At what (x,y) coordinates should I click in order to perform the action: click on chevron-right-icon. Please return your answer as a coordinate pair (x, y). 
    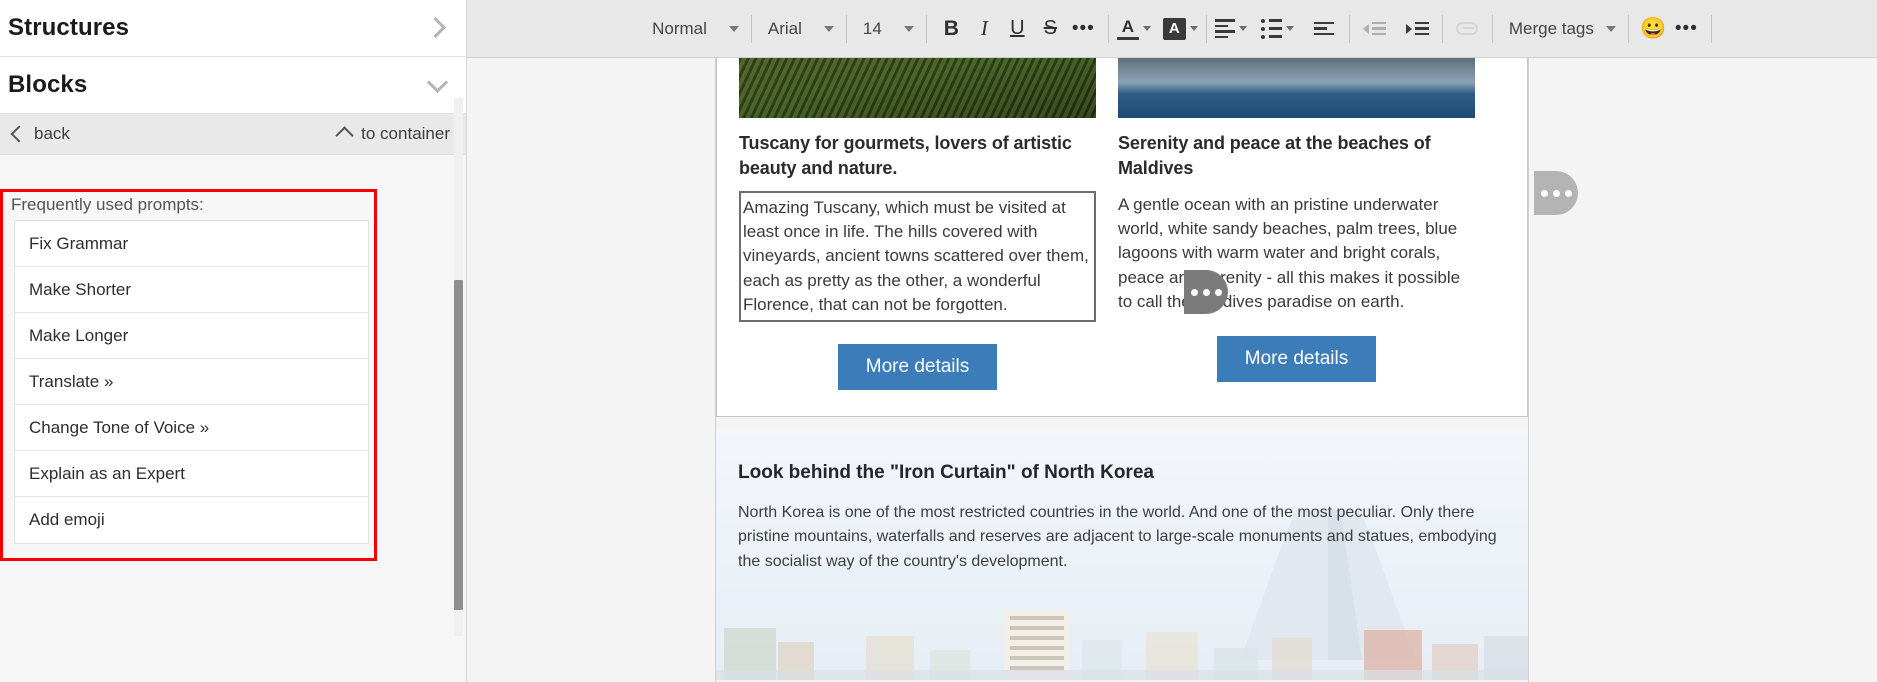
    Looking at the image, I should click on (437, 28).